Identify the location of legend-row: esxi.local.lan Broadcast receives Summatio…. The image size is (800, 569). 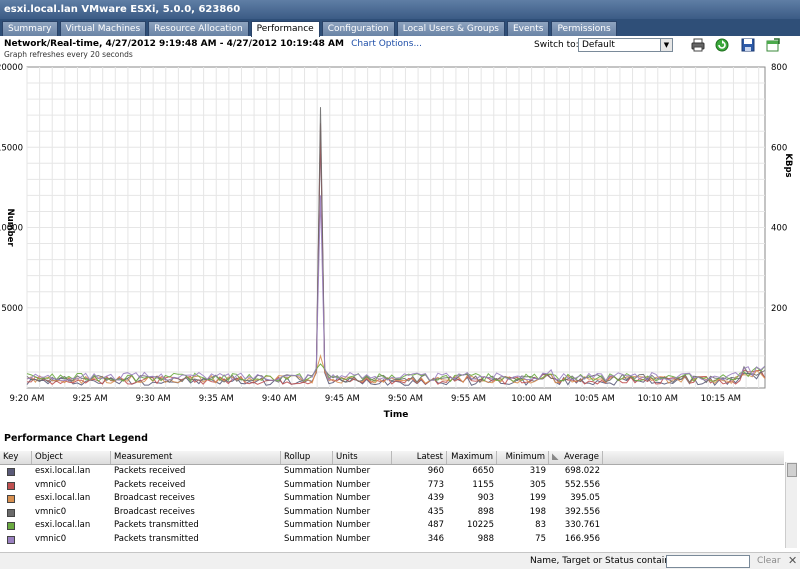
(392, 499).